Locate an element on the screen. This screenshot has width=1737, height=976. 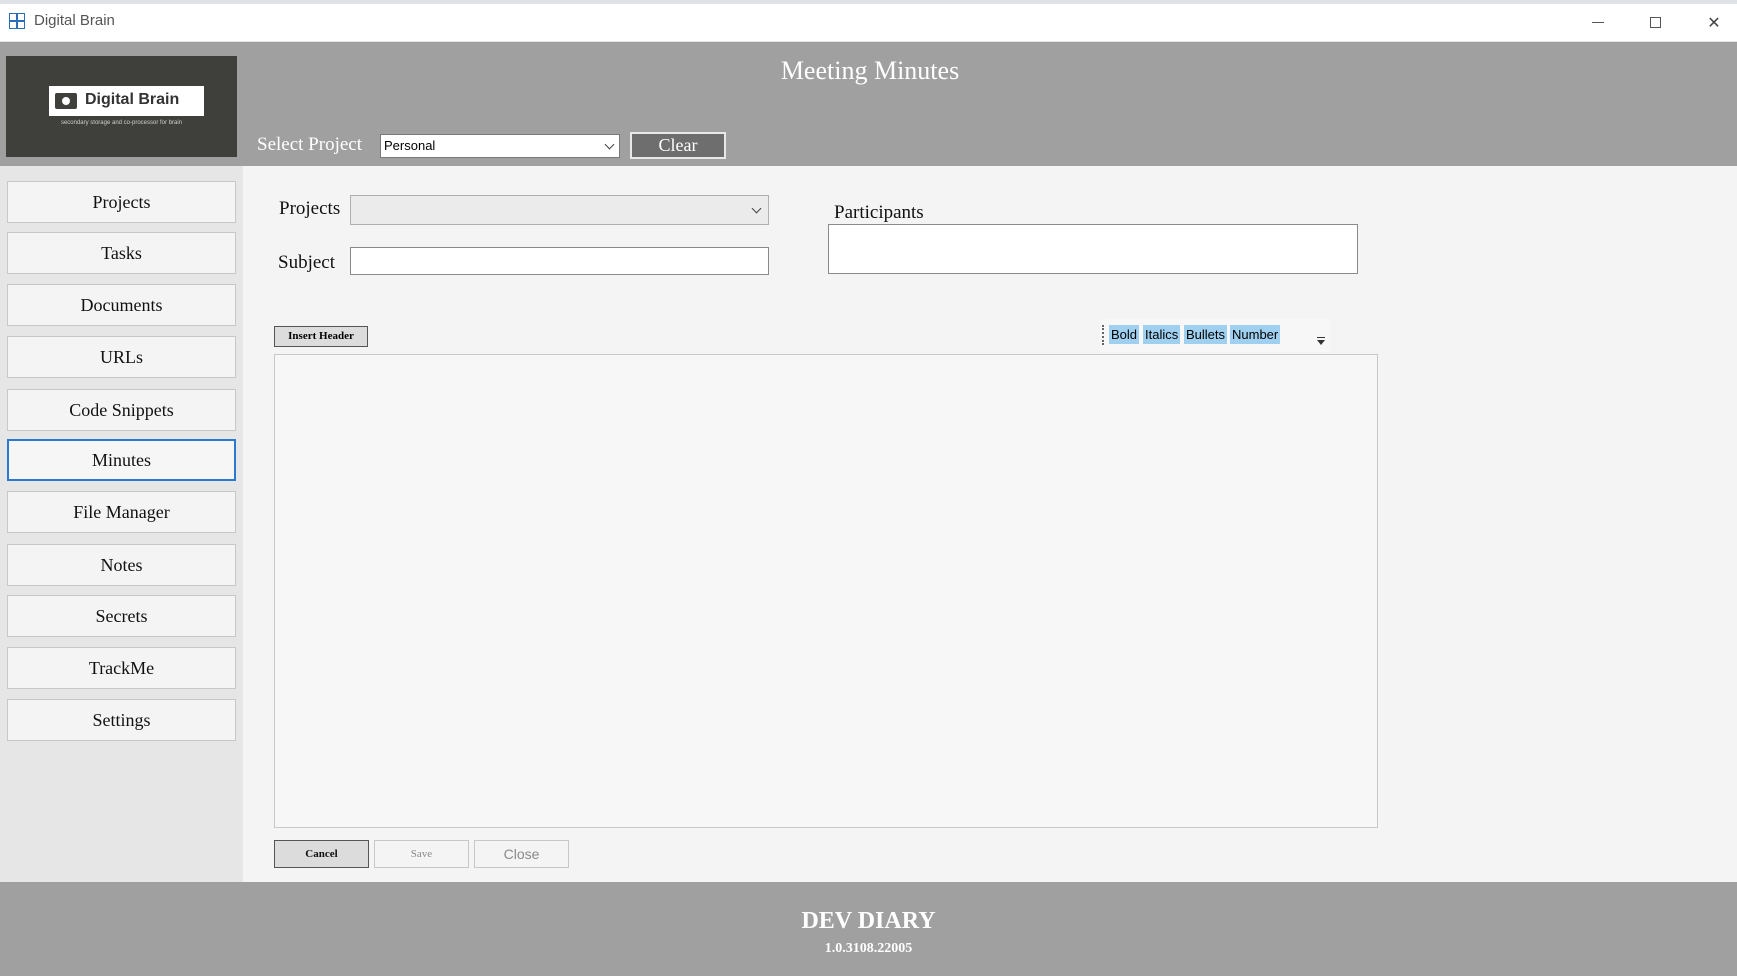
projects-label: Projects is located at coordinates (310, 208).